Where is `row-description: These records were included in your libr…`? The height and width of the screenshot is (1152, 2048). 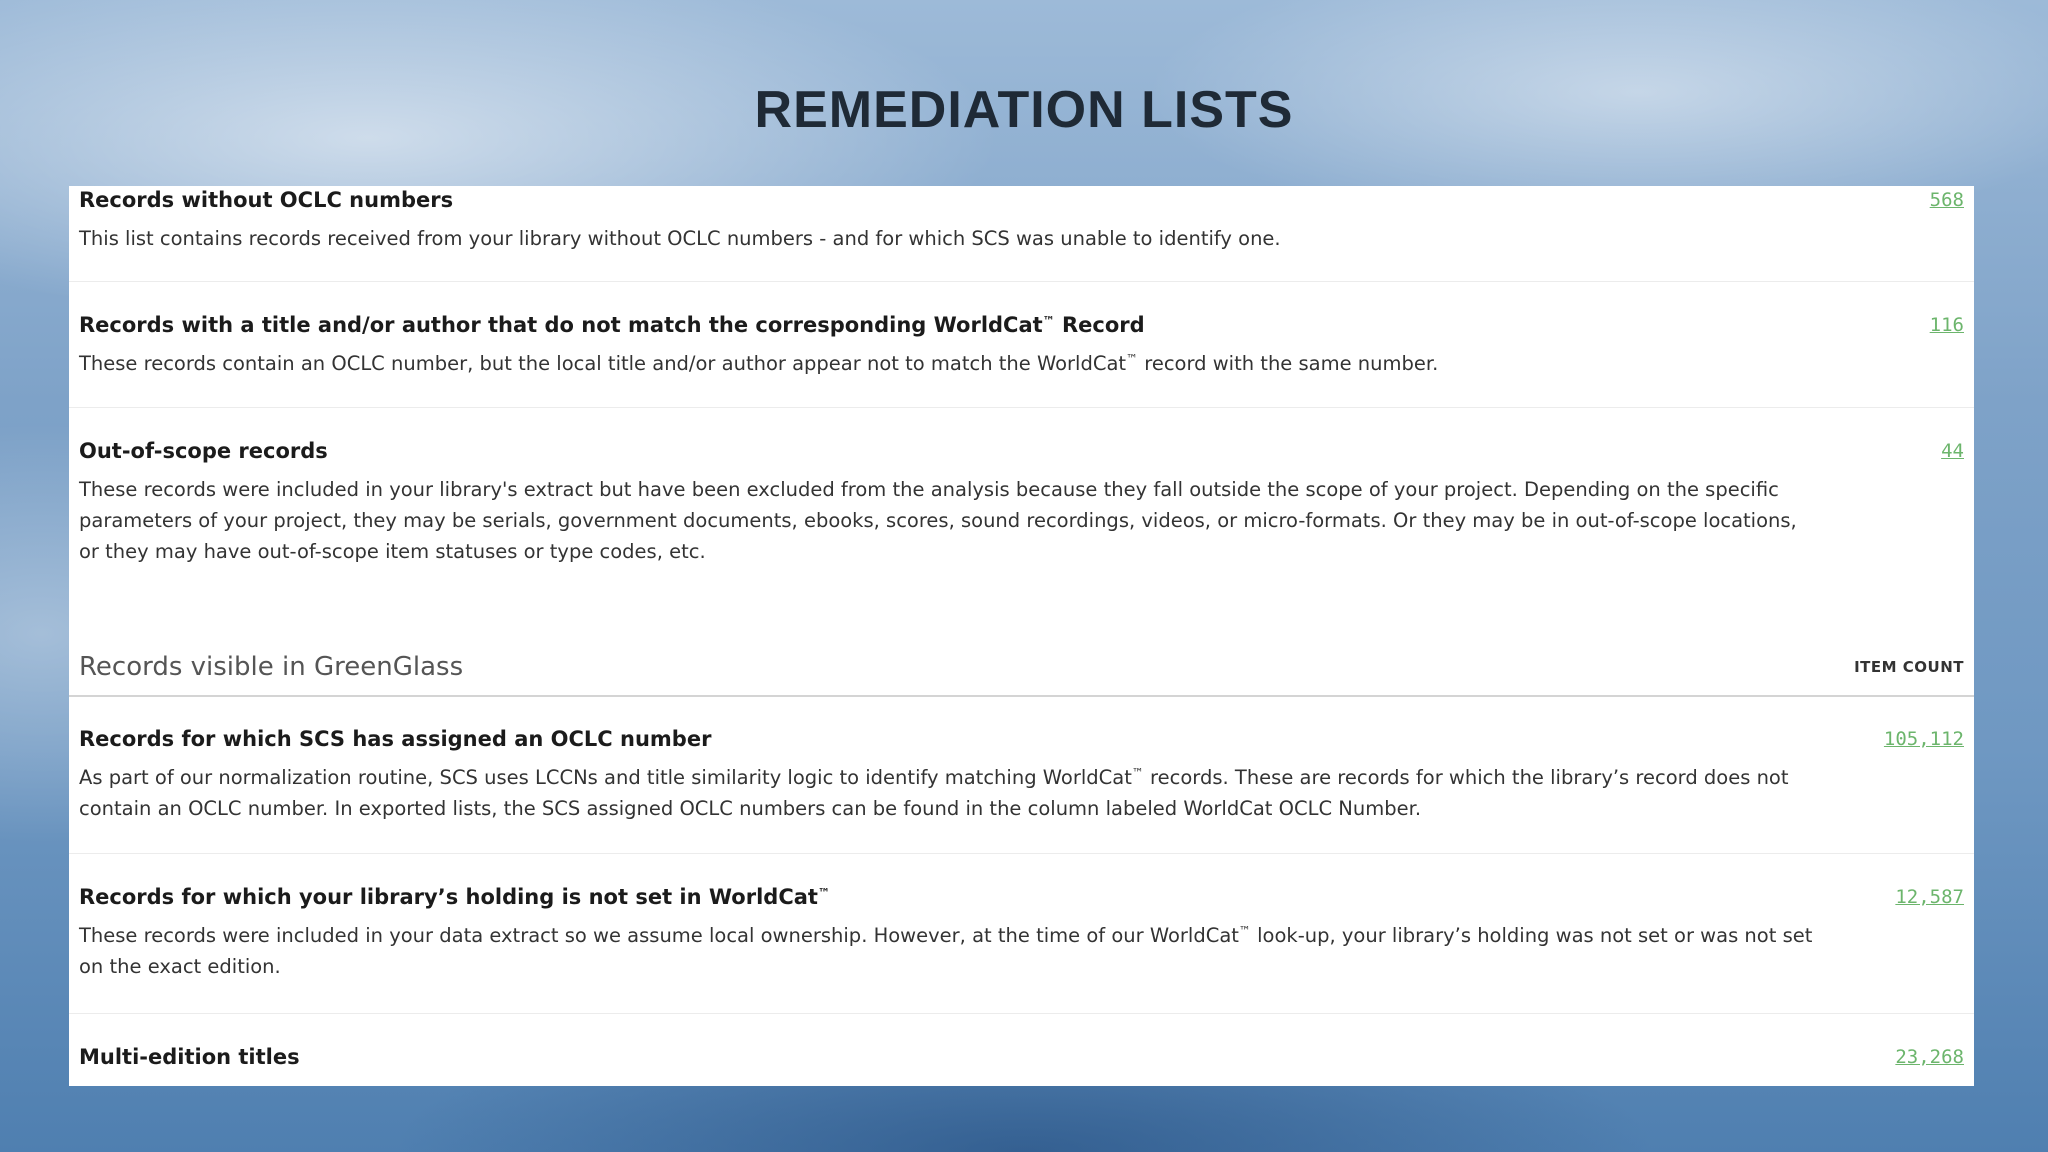
row-description: These records were included in your libr… is located at coordinates (938, 520).